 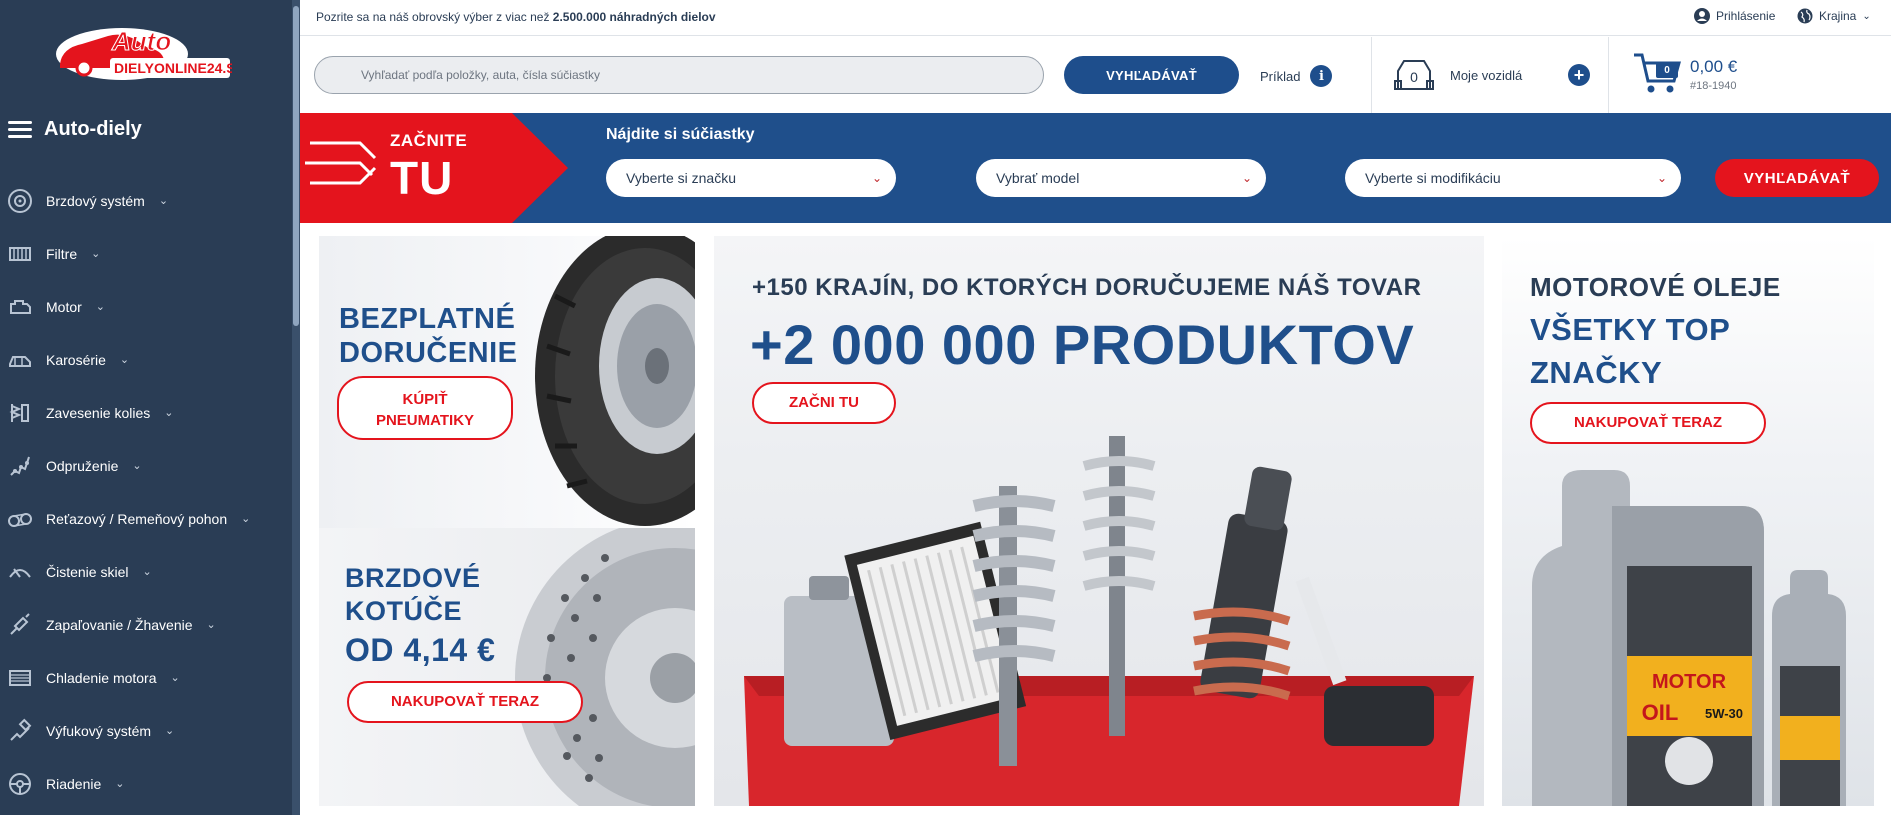 I want to click on oils-title-line1: MOTOROVÉ OLEJE, so click(x=1655, y=287).